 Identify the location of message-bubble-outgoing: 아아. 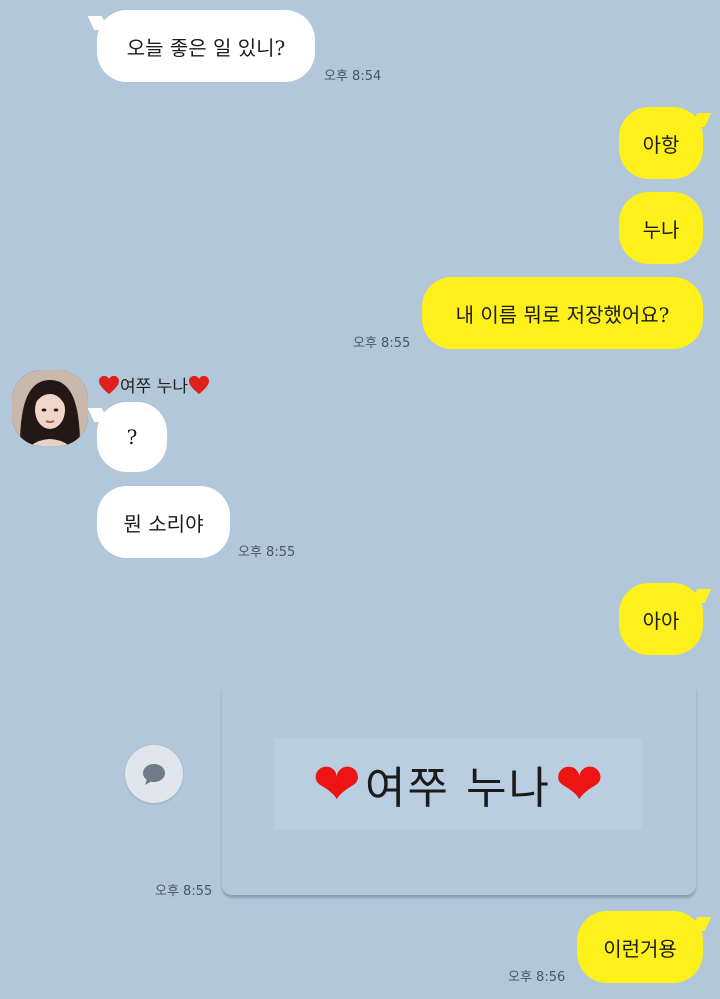
(661, 619).